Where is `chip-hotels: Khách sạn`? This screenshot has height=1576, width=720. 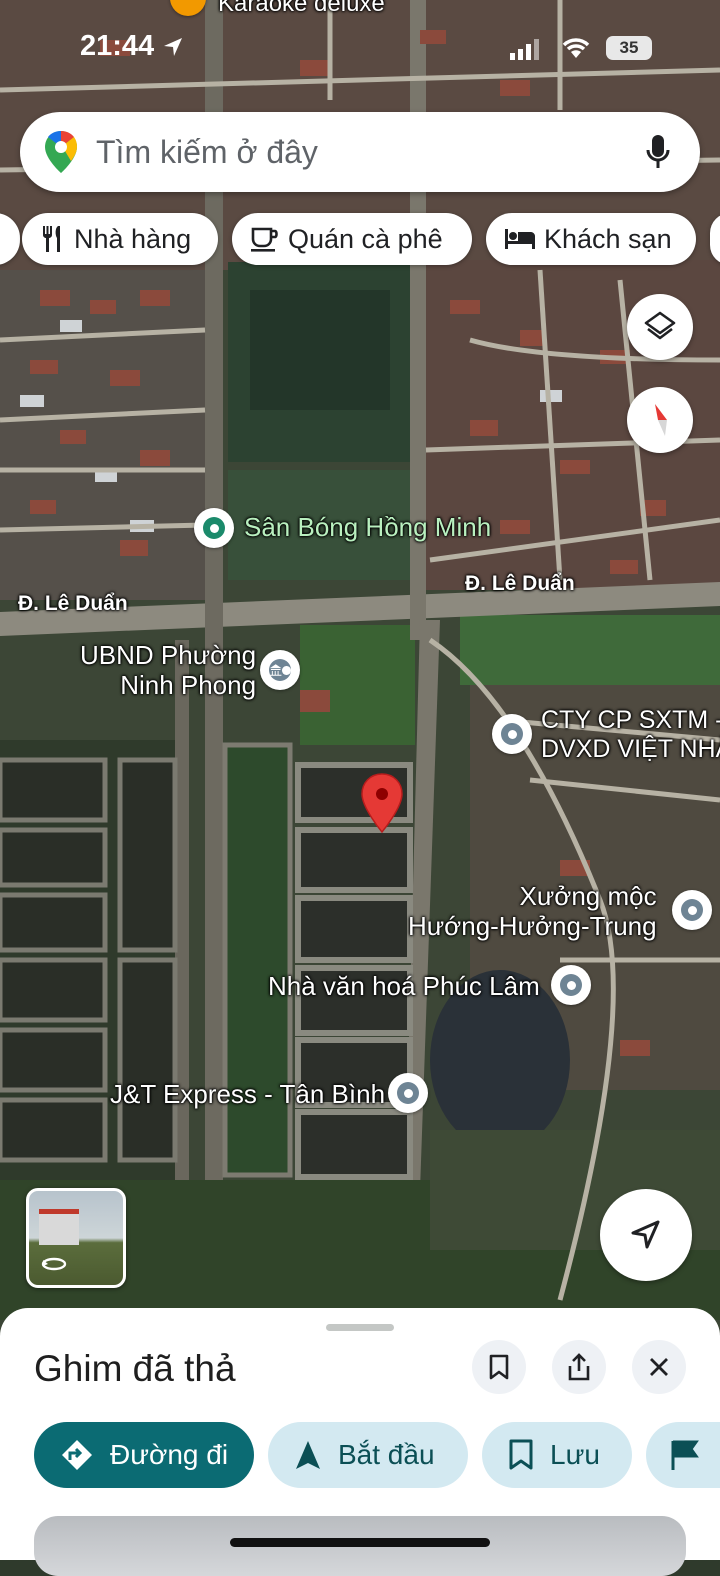
chip-hotels: Khách sạn is located at coordinates (591, 239).